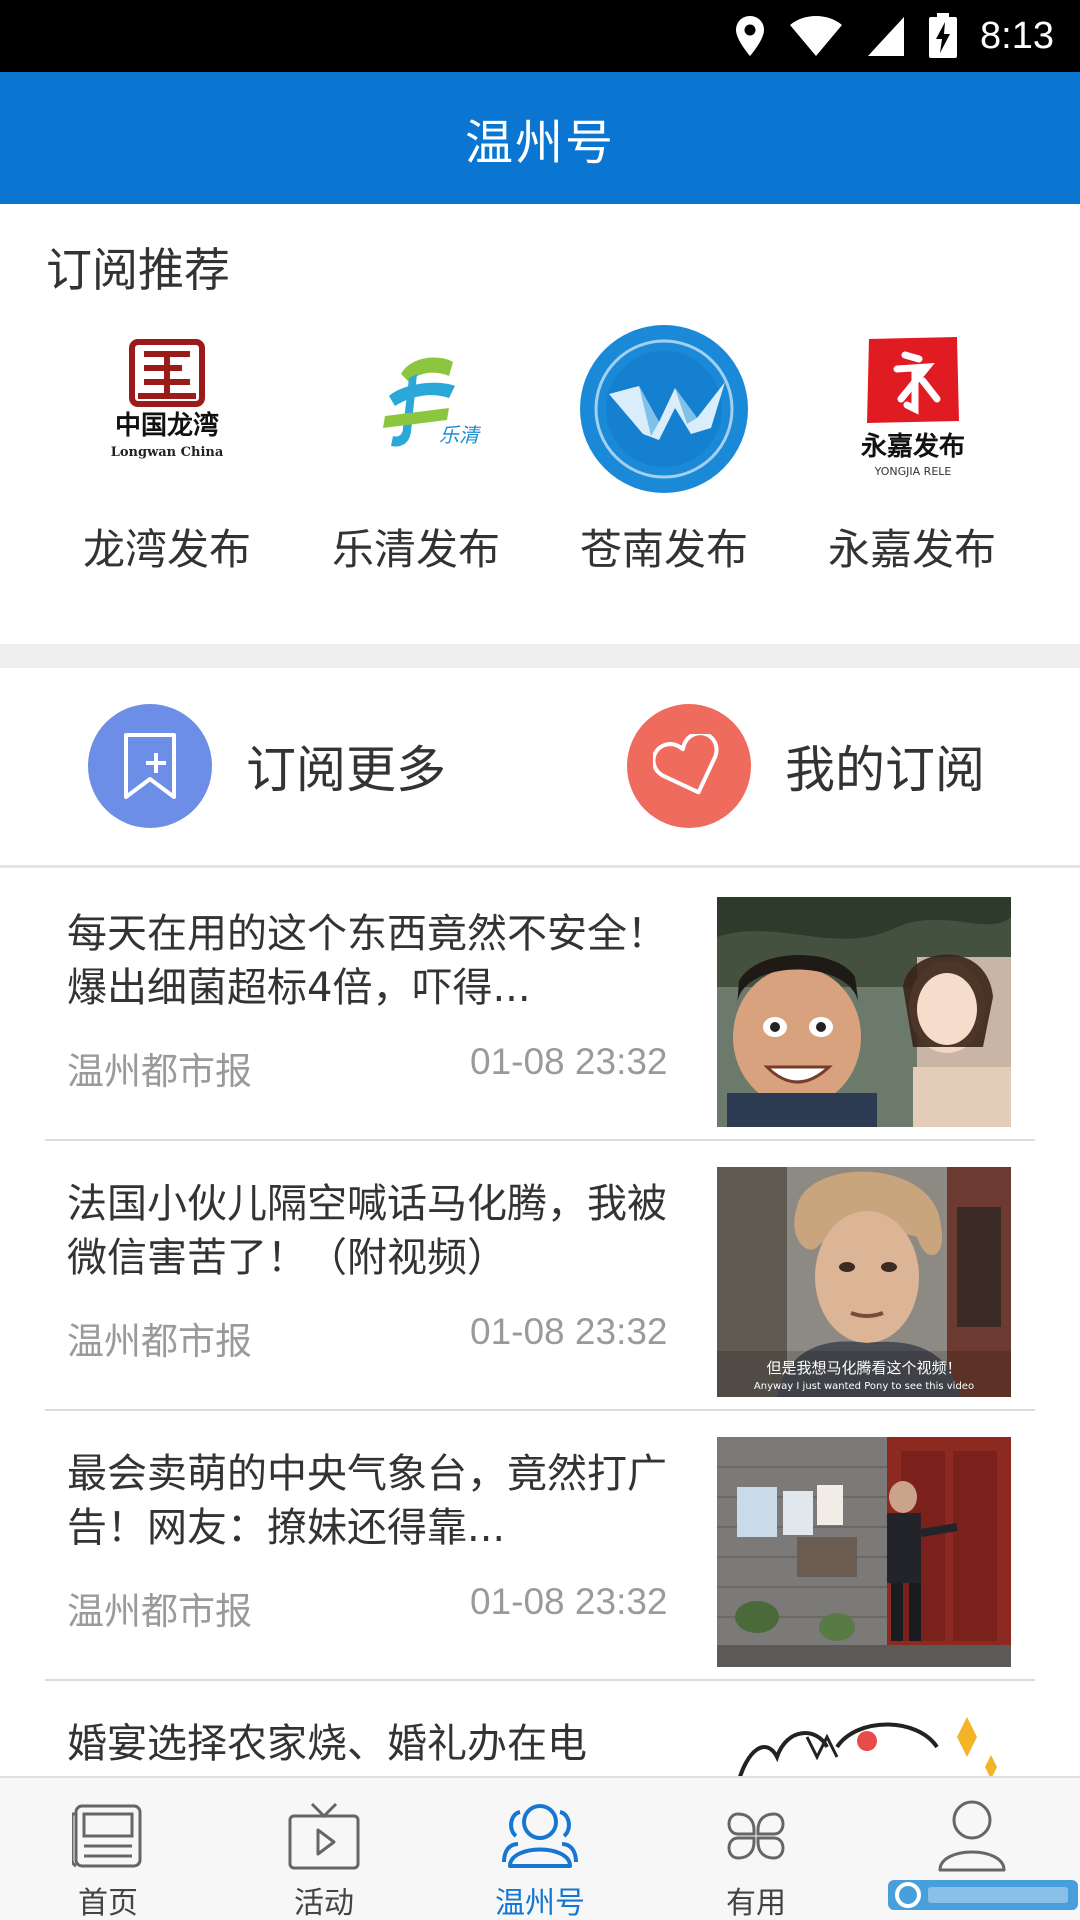  Describe the element at coordinates (913, 471) in the screenshot. I see `yongjia-logo-sub: YONGJIA RELE` at that location.